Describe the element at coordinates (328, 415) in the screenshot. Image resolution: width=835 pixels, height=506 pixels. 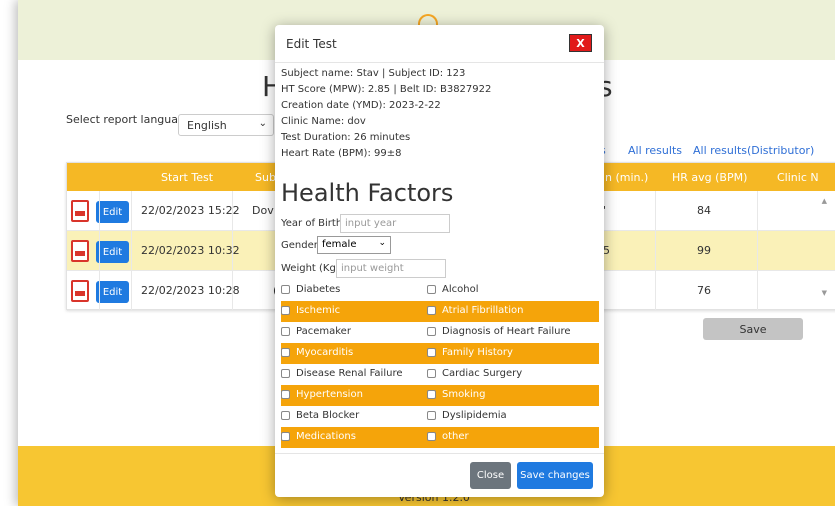
I see `factor-label: Beta Blocker` at that location.